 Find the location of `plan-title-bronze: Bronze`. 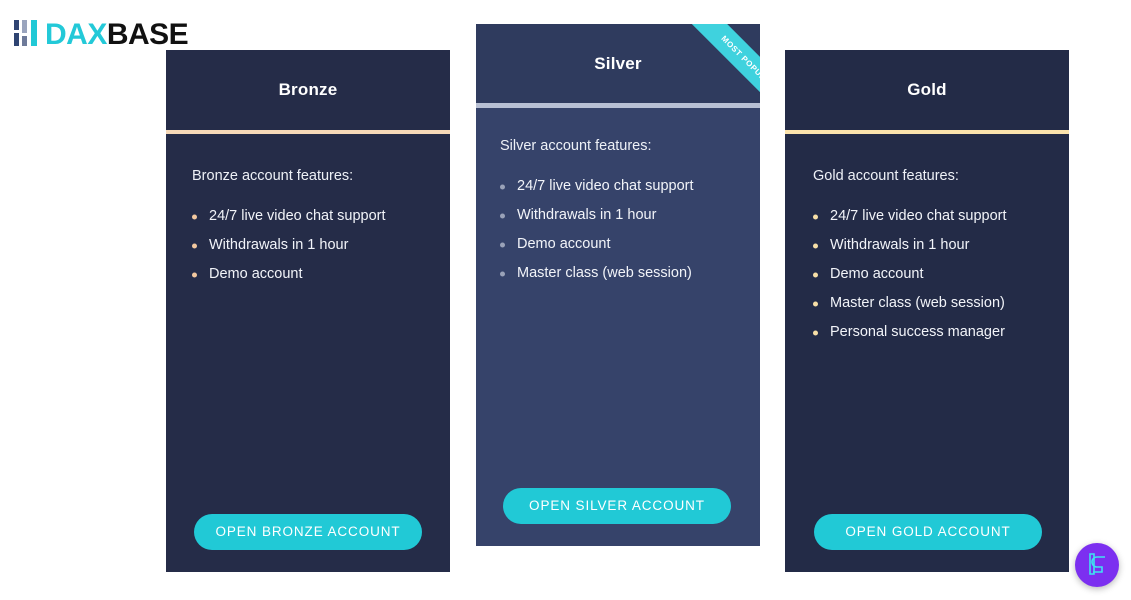

plan-title-bronze: Bronze is located at coordinates (308, 89).